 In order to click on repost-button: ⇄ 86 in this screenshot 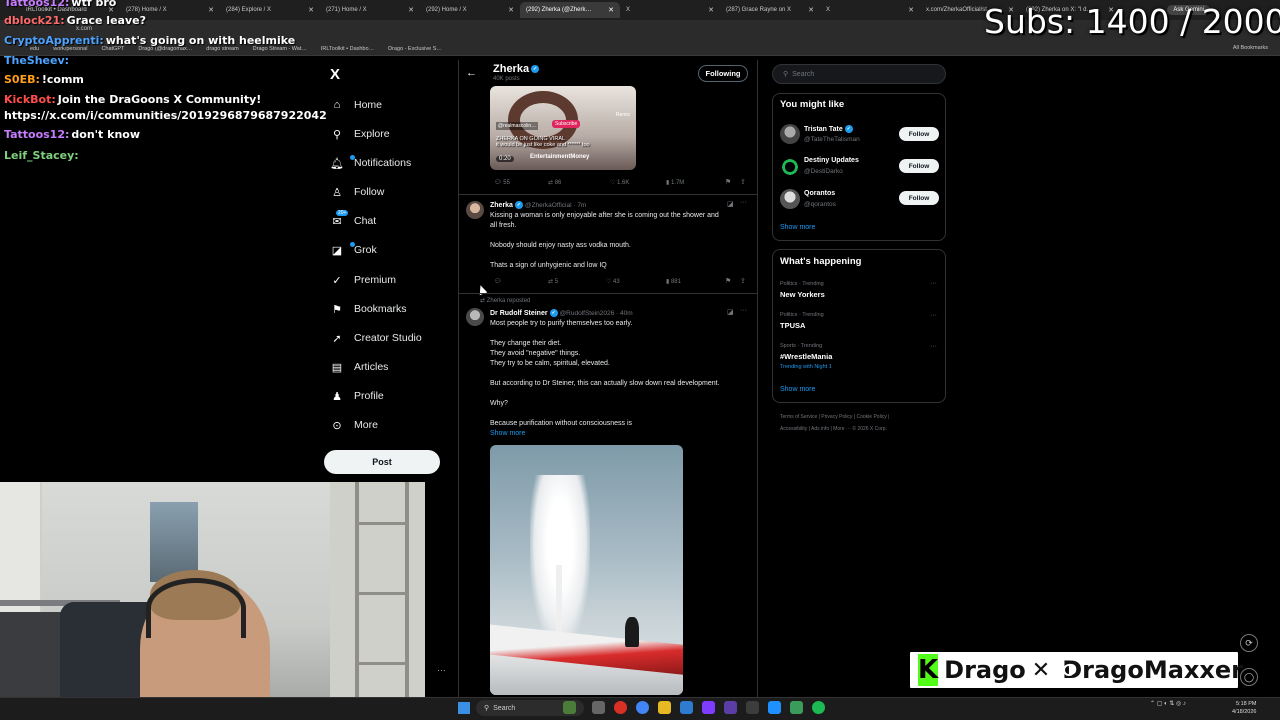, I will do `click(554, 182)`.